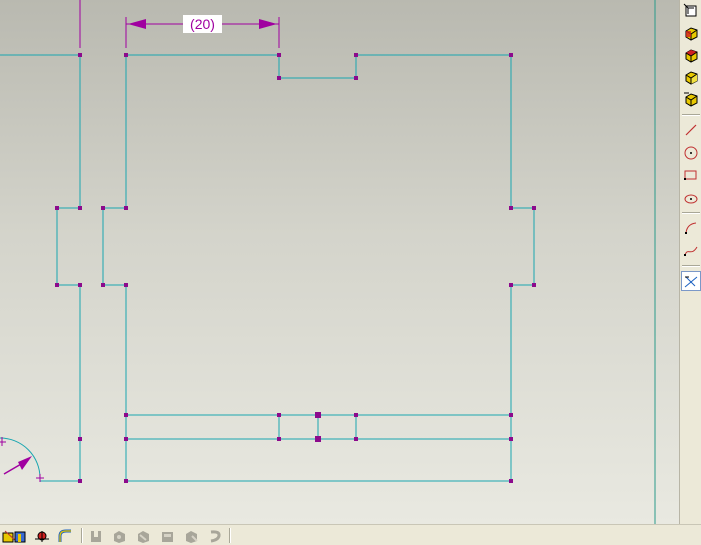  I want to click on feature-6-icon, so click(215, 535).